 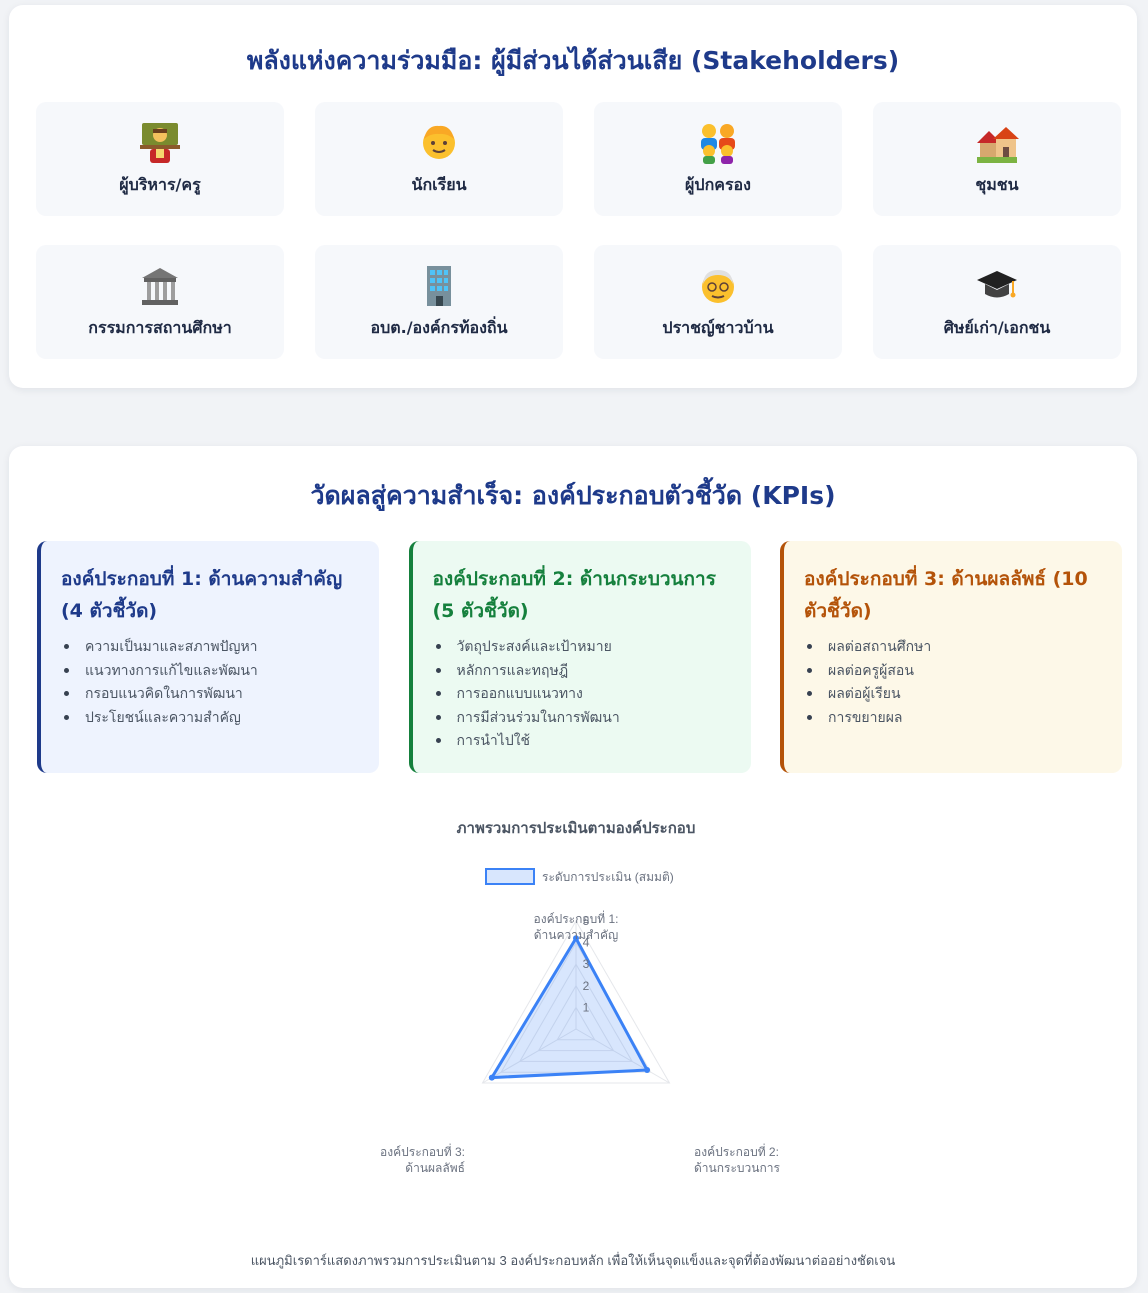 I want to click on axis-label: ด้านความสำคัญ, so click(x=576, y=935).